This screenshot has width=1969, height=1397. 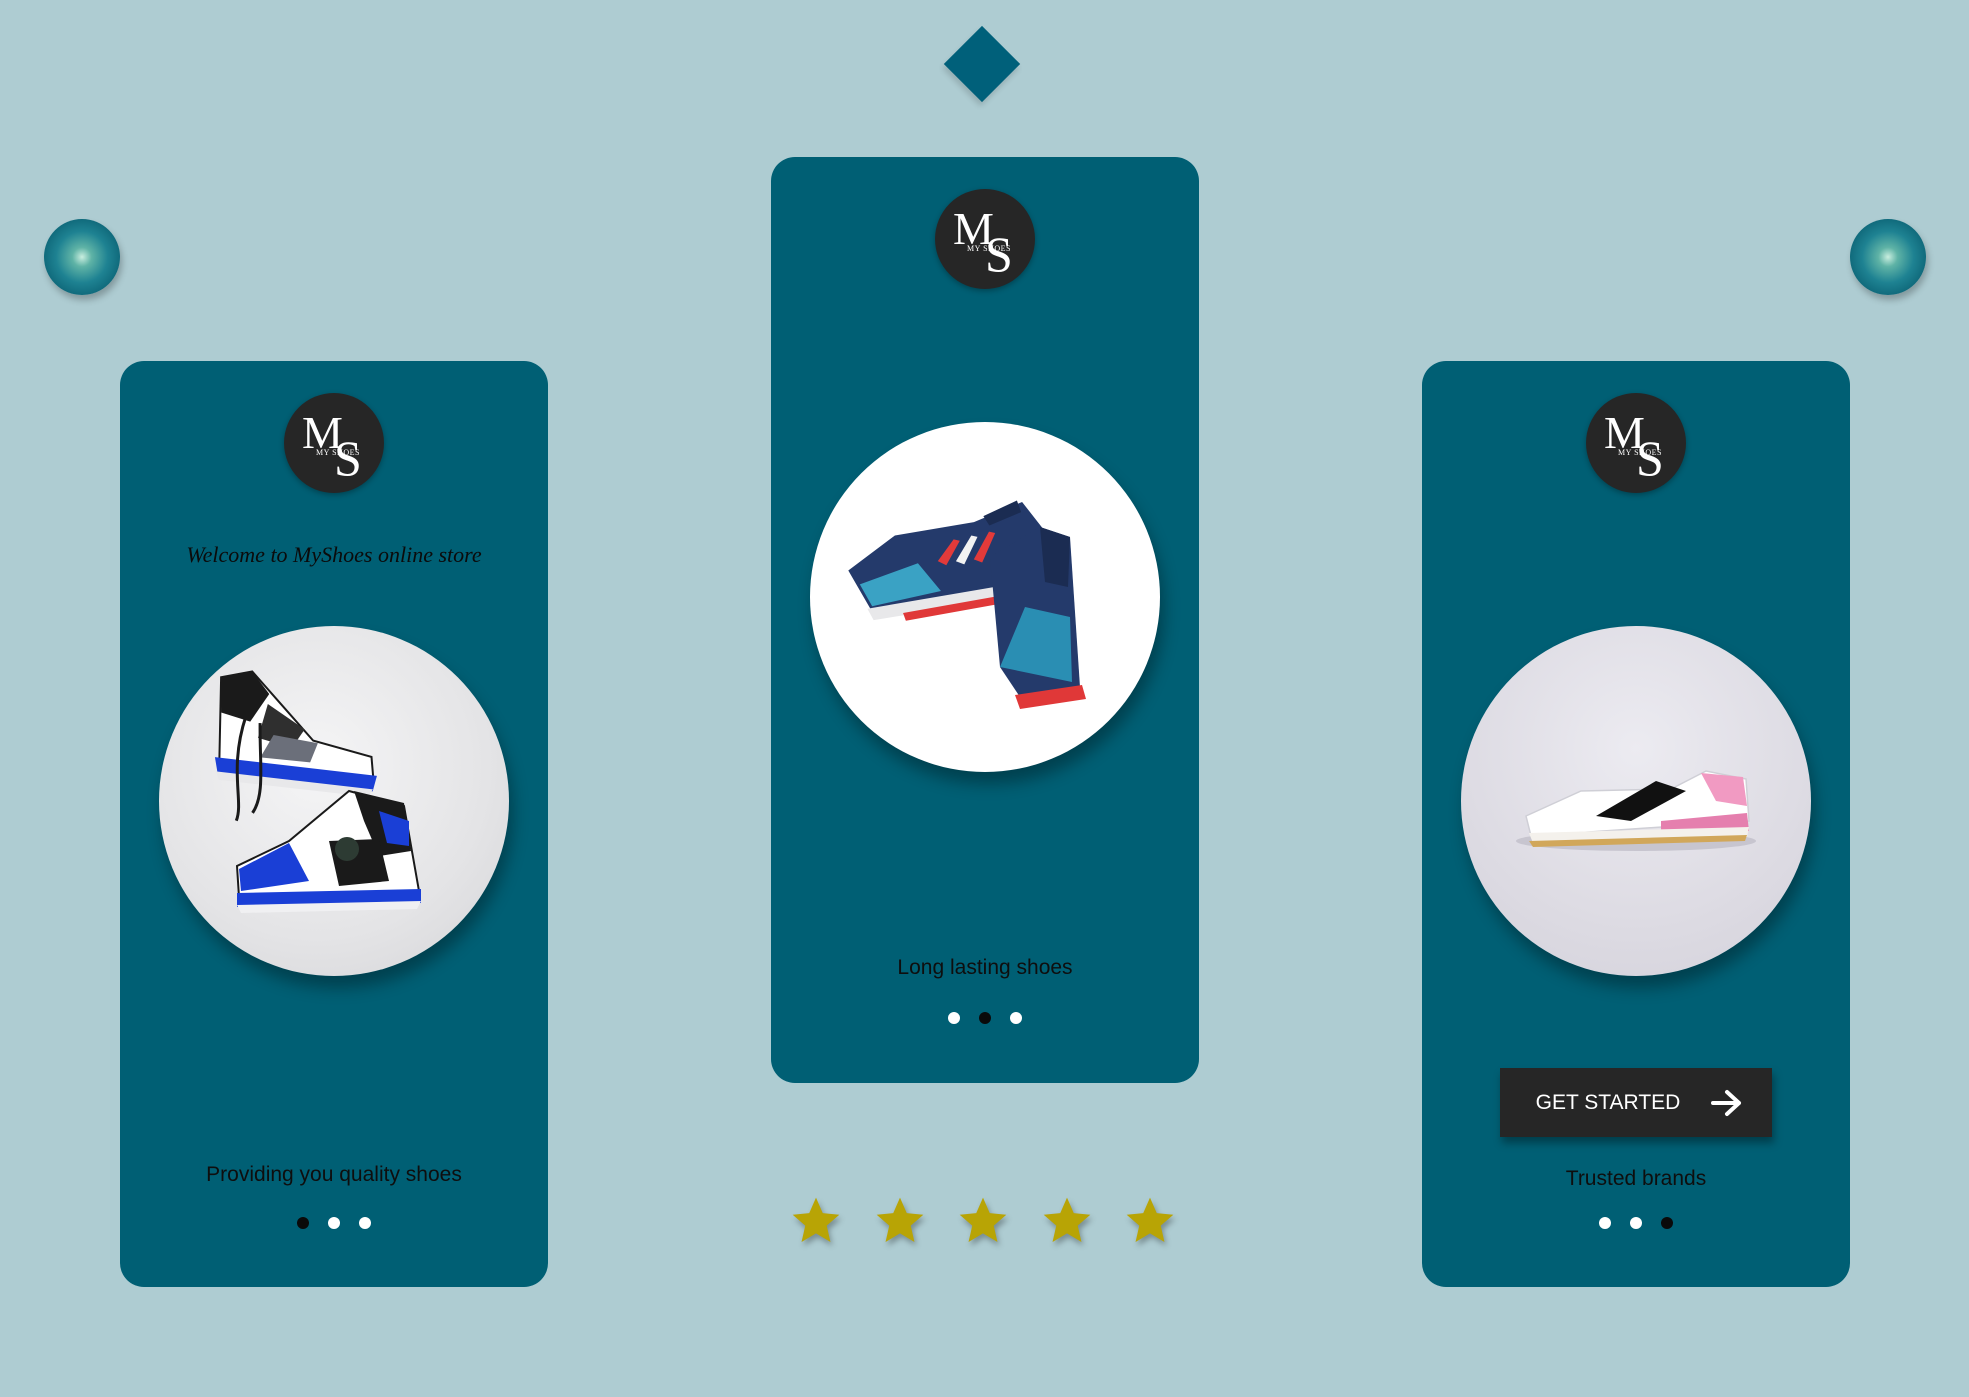 I want to click on get-started-label: GET STARTED, so click(x=1608, y=1102).